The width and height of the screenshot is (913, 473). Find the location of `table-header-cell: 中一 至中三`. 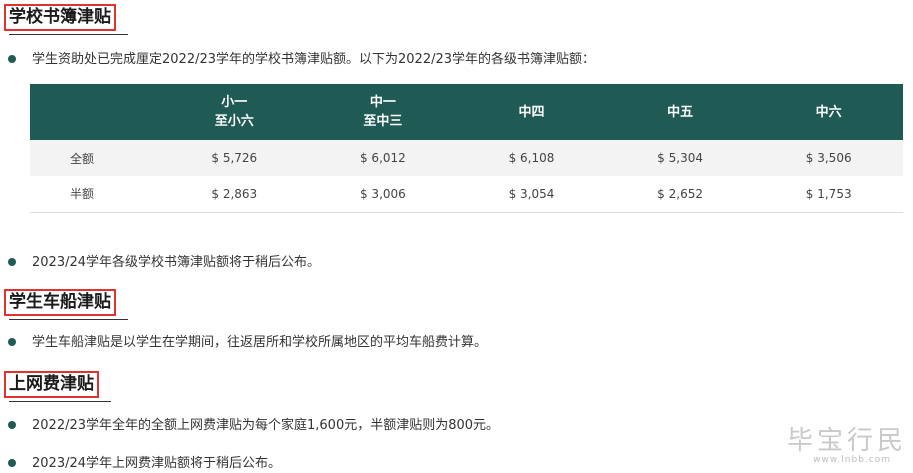

table-header-cell: 中一 至中三 is located at coordinates (383, 112).